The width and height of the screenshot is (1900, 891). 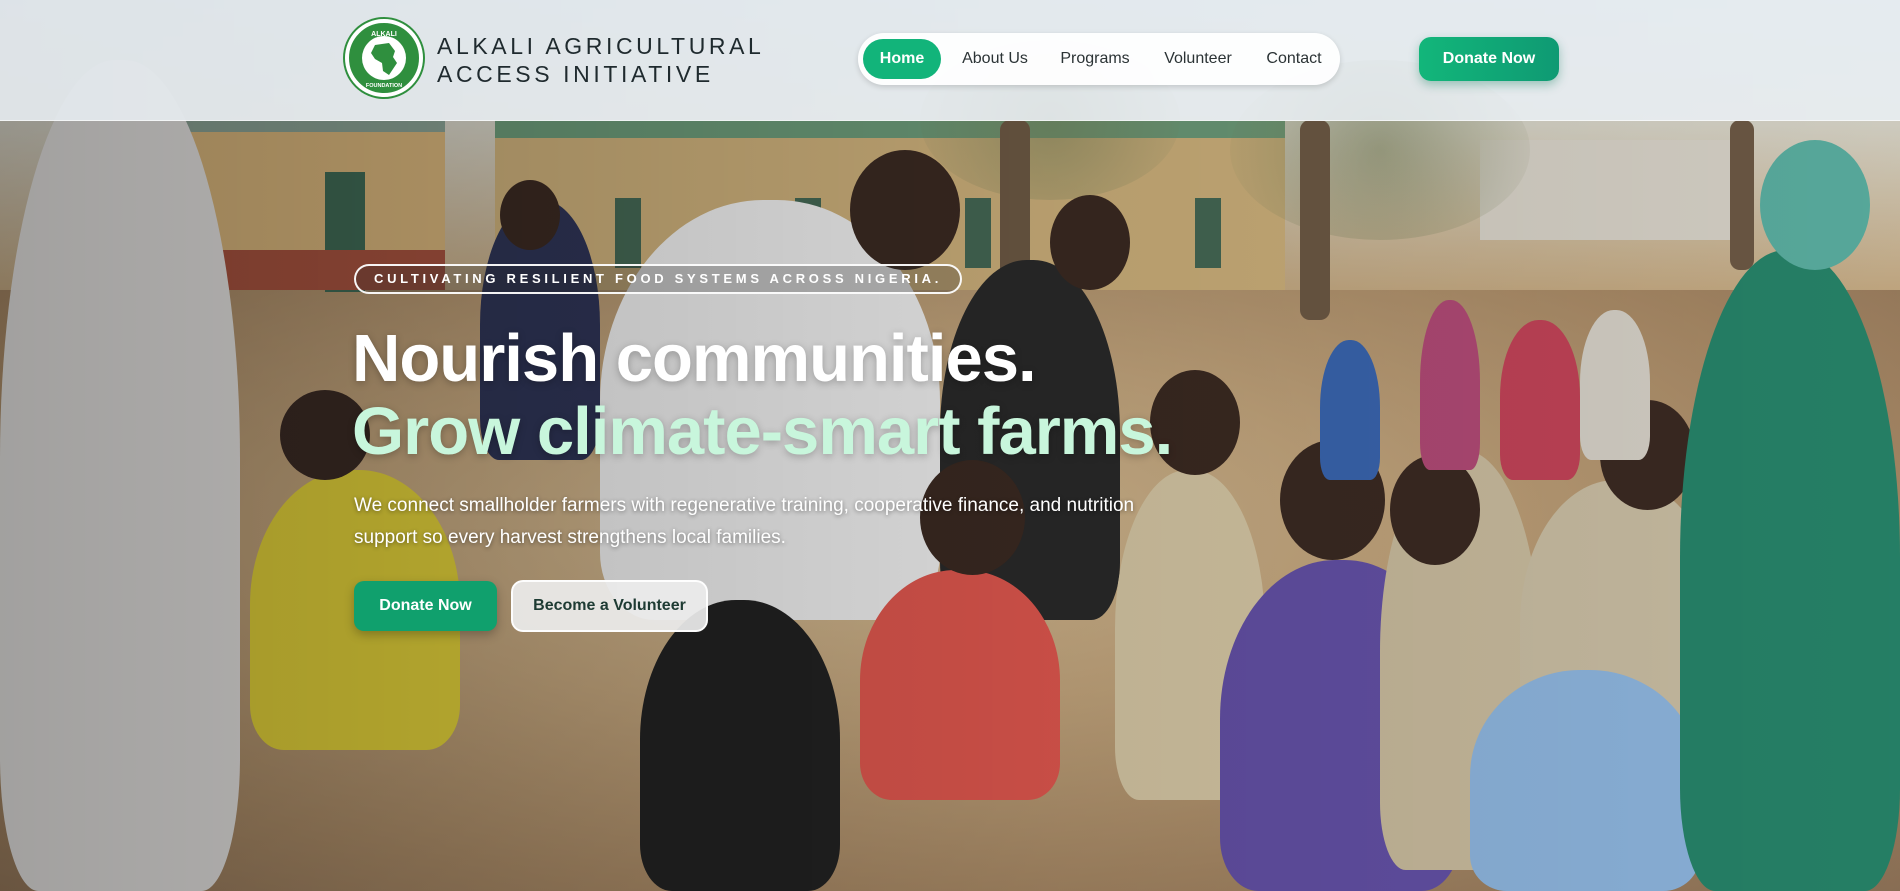 I want to click on brand-line-2: ACCESS INITIATIVE, so click(x=575, y=74).